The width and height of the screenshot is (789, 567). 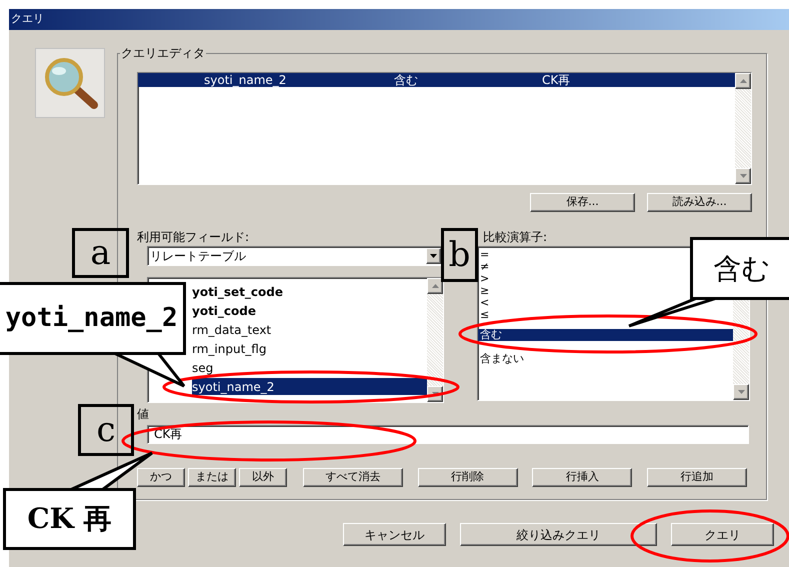 What do you see at coordinates (556, 80) in the screenshot?
I see `query-value: CK再` at bounding box center [556, 80].